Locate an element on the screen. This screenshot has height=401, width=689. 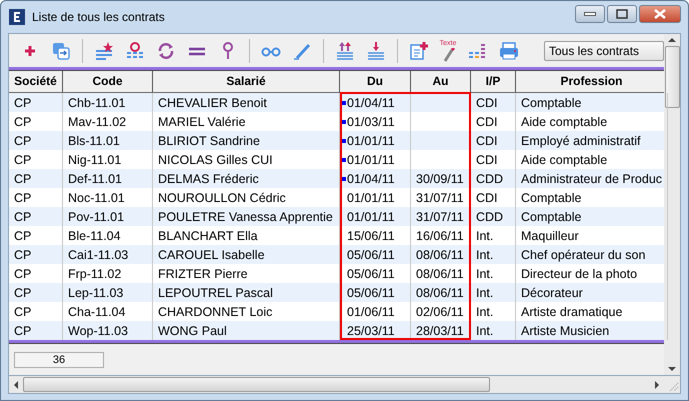
table-cell: 15/06/11 is located at coordinates (371, 235).